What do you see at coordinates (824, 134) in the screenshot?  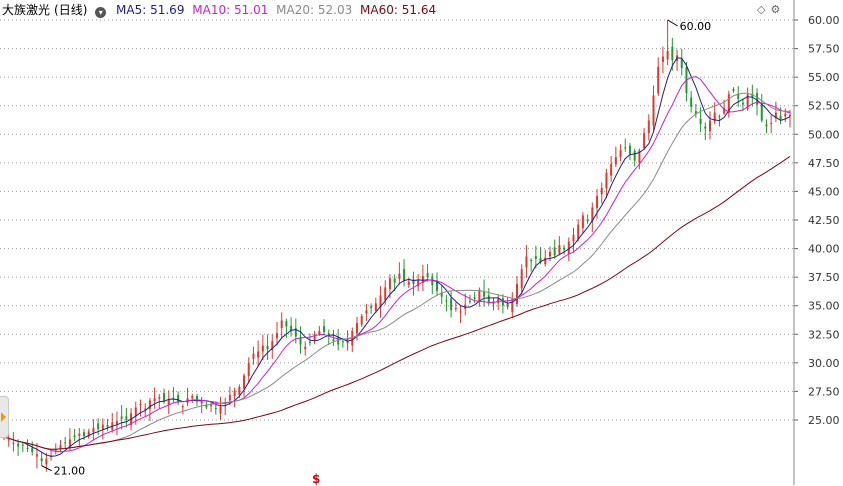 I see `y-tick-label: 50.00` at bounding box center [824, 134].